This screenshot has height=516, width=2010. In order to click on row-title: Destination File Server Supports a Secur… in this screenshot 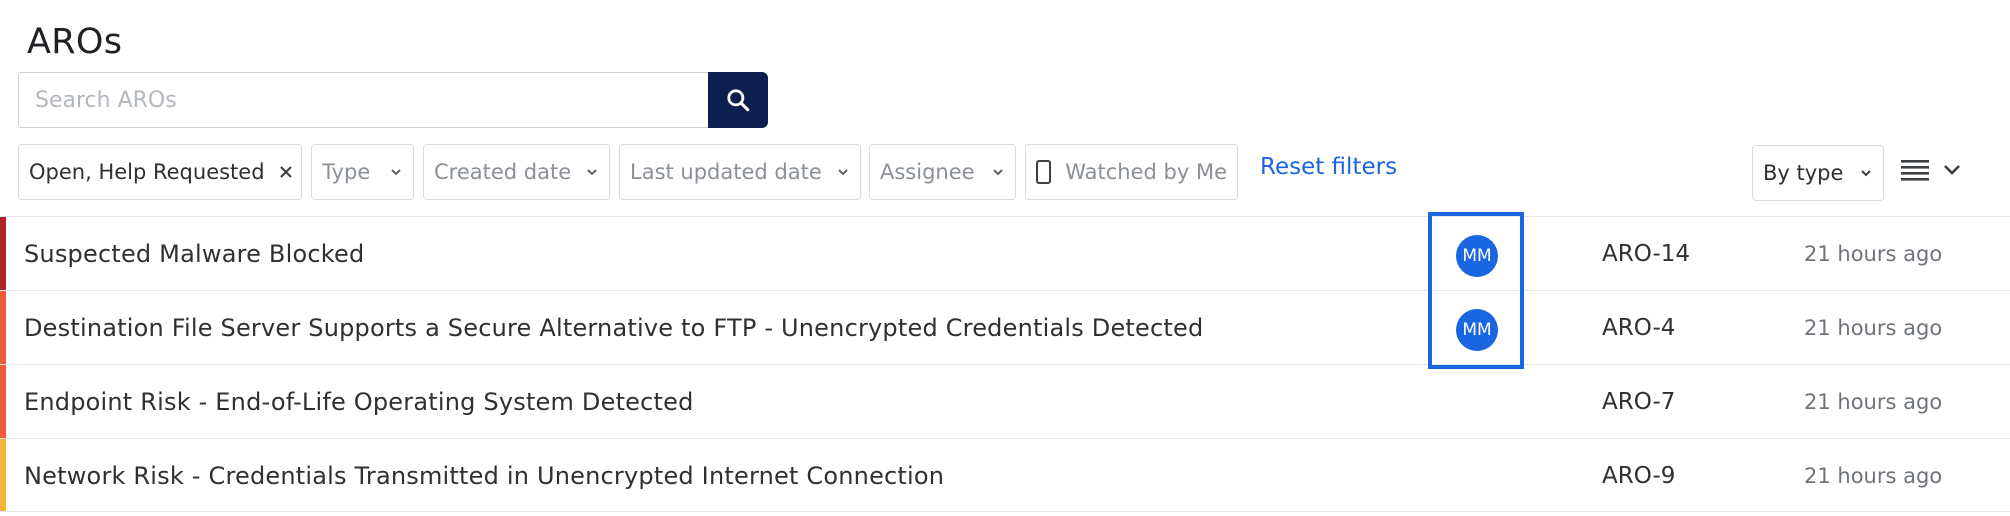, I will do `click(613, 328)`.